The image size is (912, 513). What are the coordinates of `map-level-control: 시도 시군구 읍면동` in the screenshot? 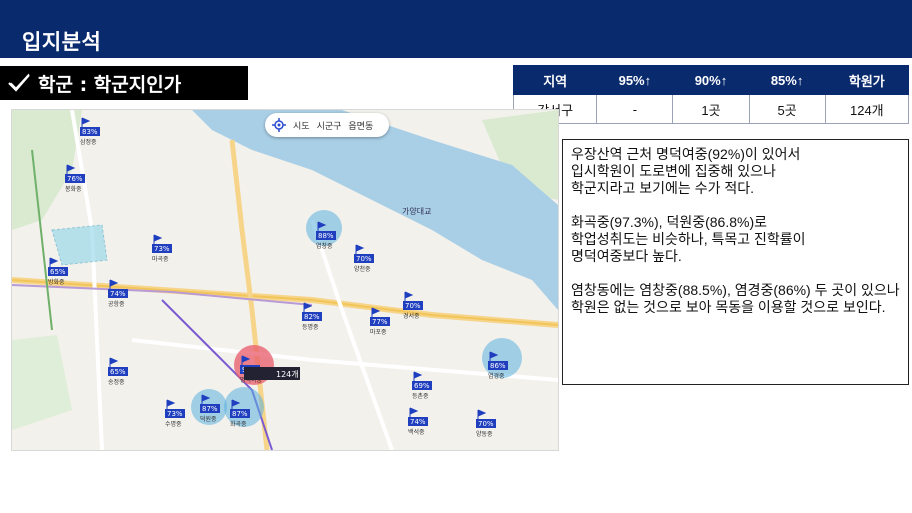 It's located at (327, 125).